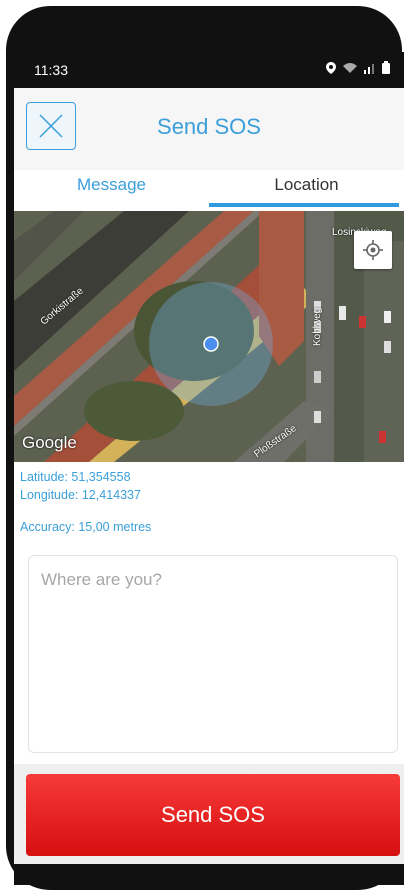  What do you see at coordinates (211, 344) in the screenshot?
I see `location-dot` at bounding box center [211, 344].